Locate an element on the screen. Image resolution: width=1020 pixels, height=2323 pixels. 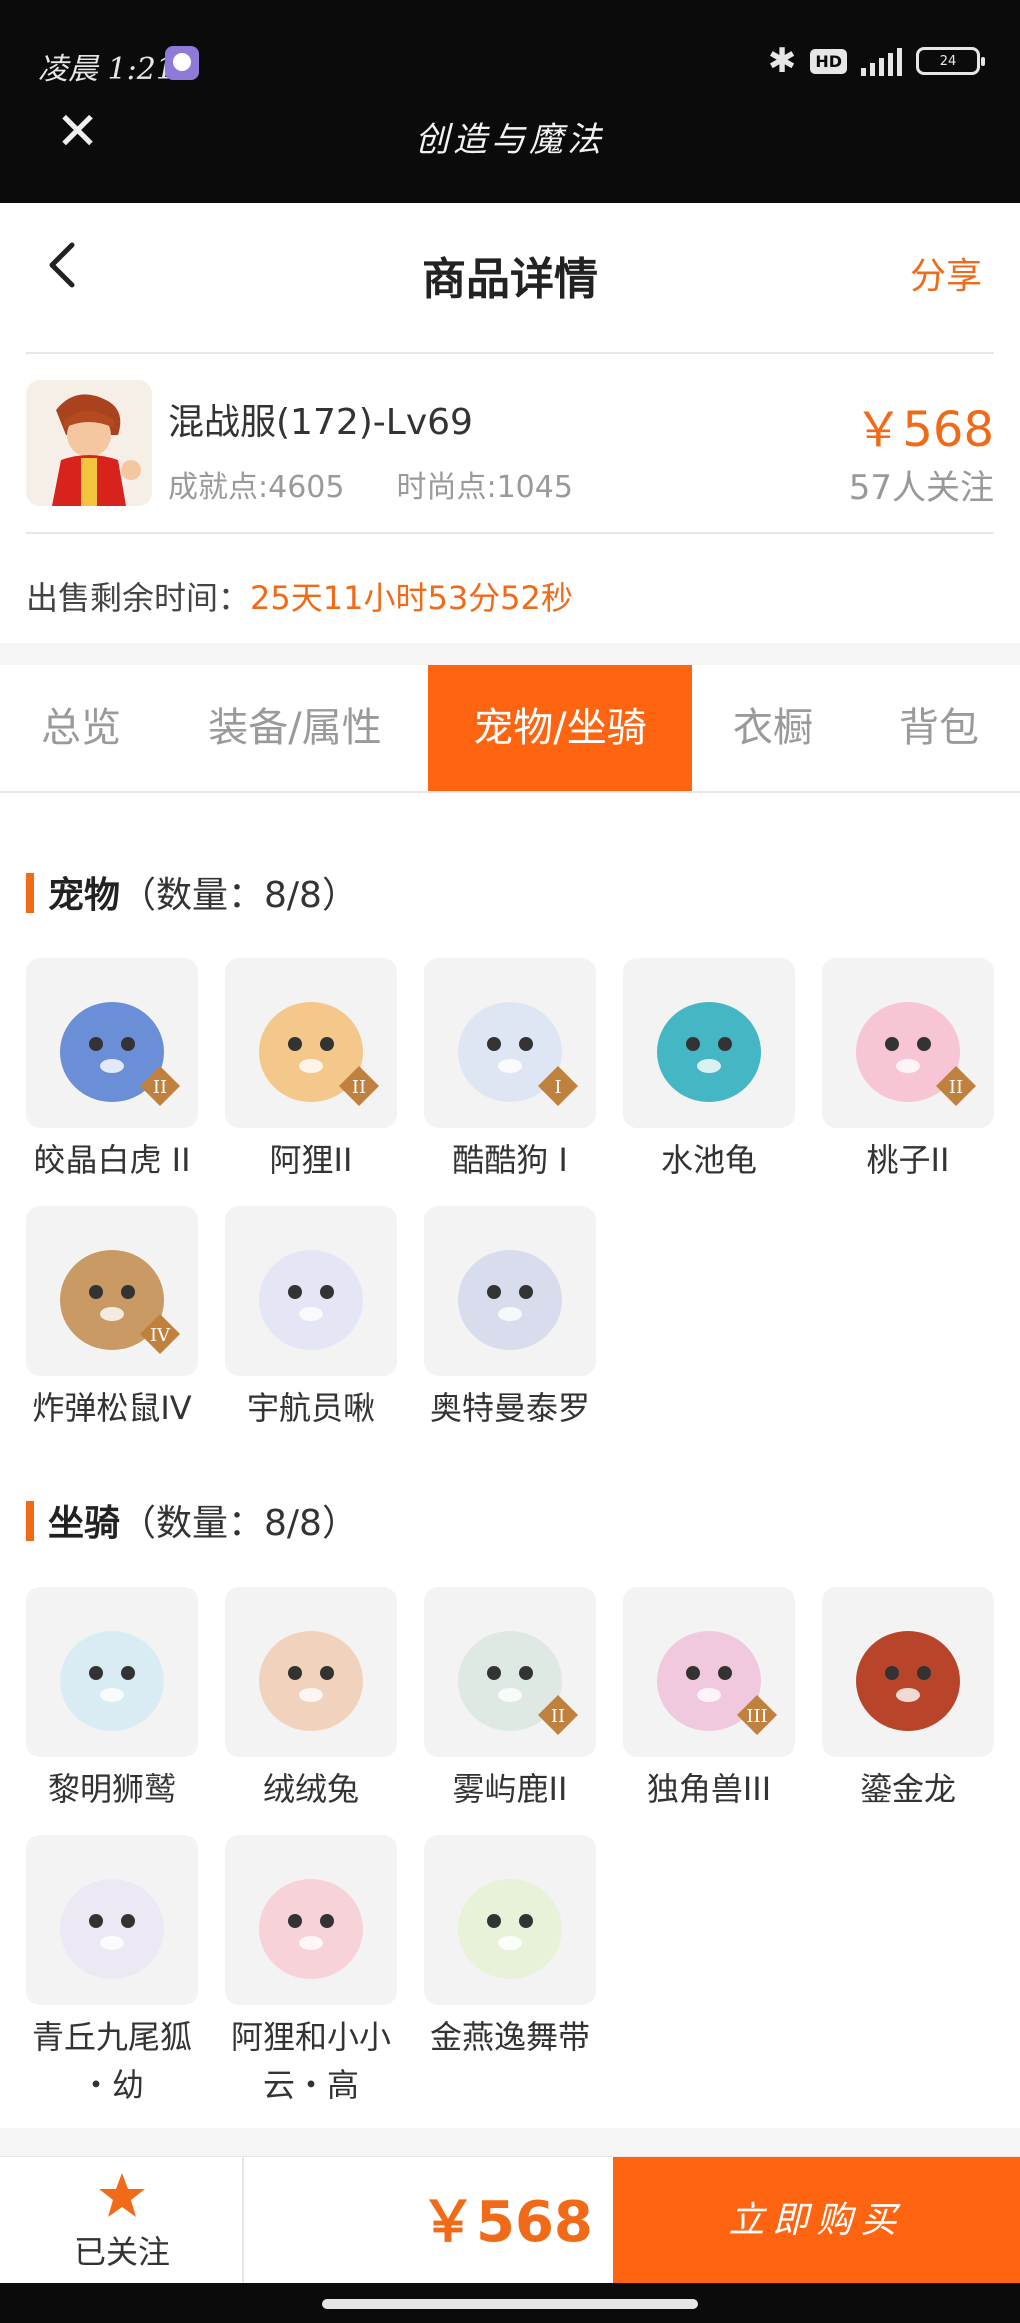
grid-item: 水池龟 is located at coordinates (709, 1071).